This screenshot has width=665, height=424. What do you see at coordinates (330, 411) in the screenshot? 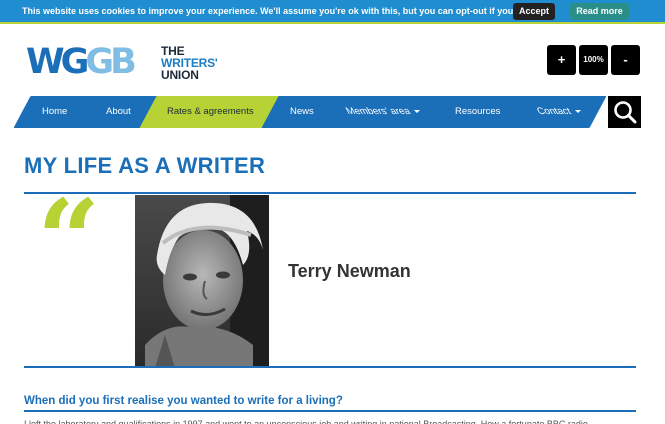
I see `divider-question` at bounding box center [330, 411].